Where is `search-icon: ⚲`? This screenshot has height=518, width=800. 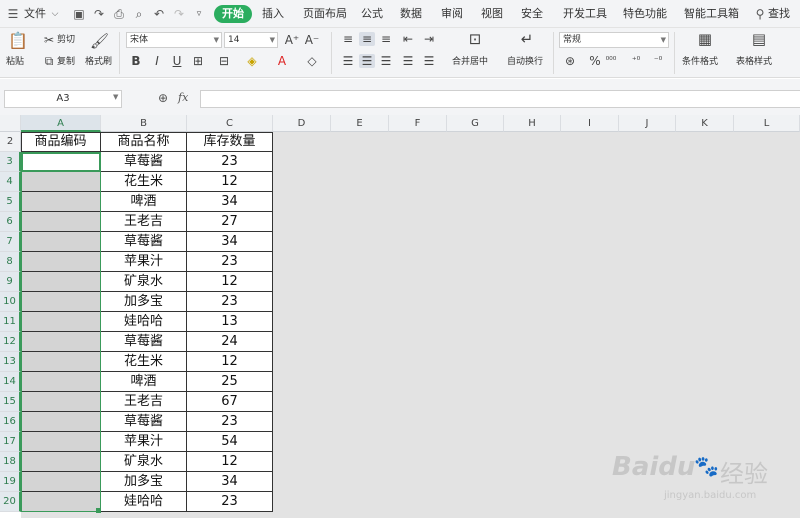
search-icon: ⚲ is located at coordinates (760, 14).